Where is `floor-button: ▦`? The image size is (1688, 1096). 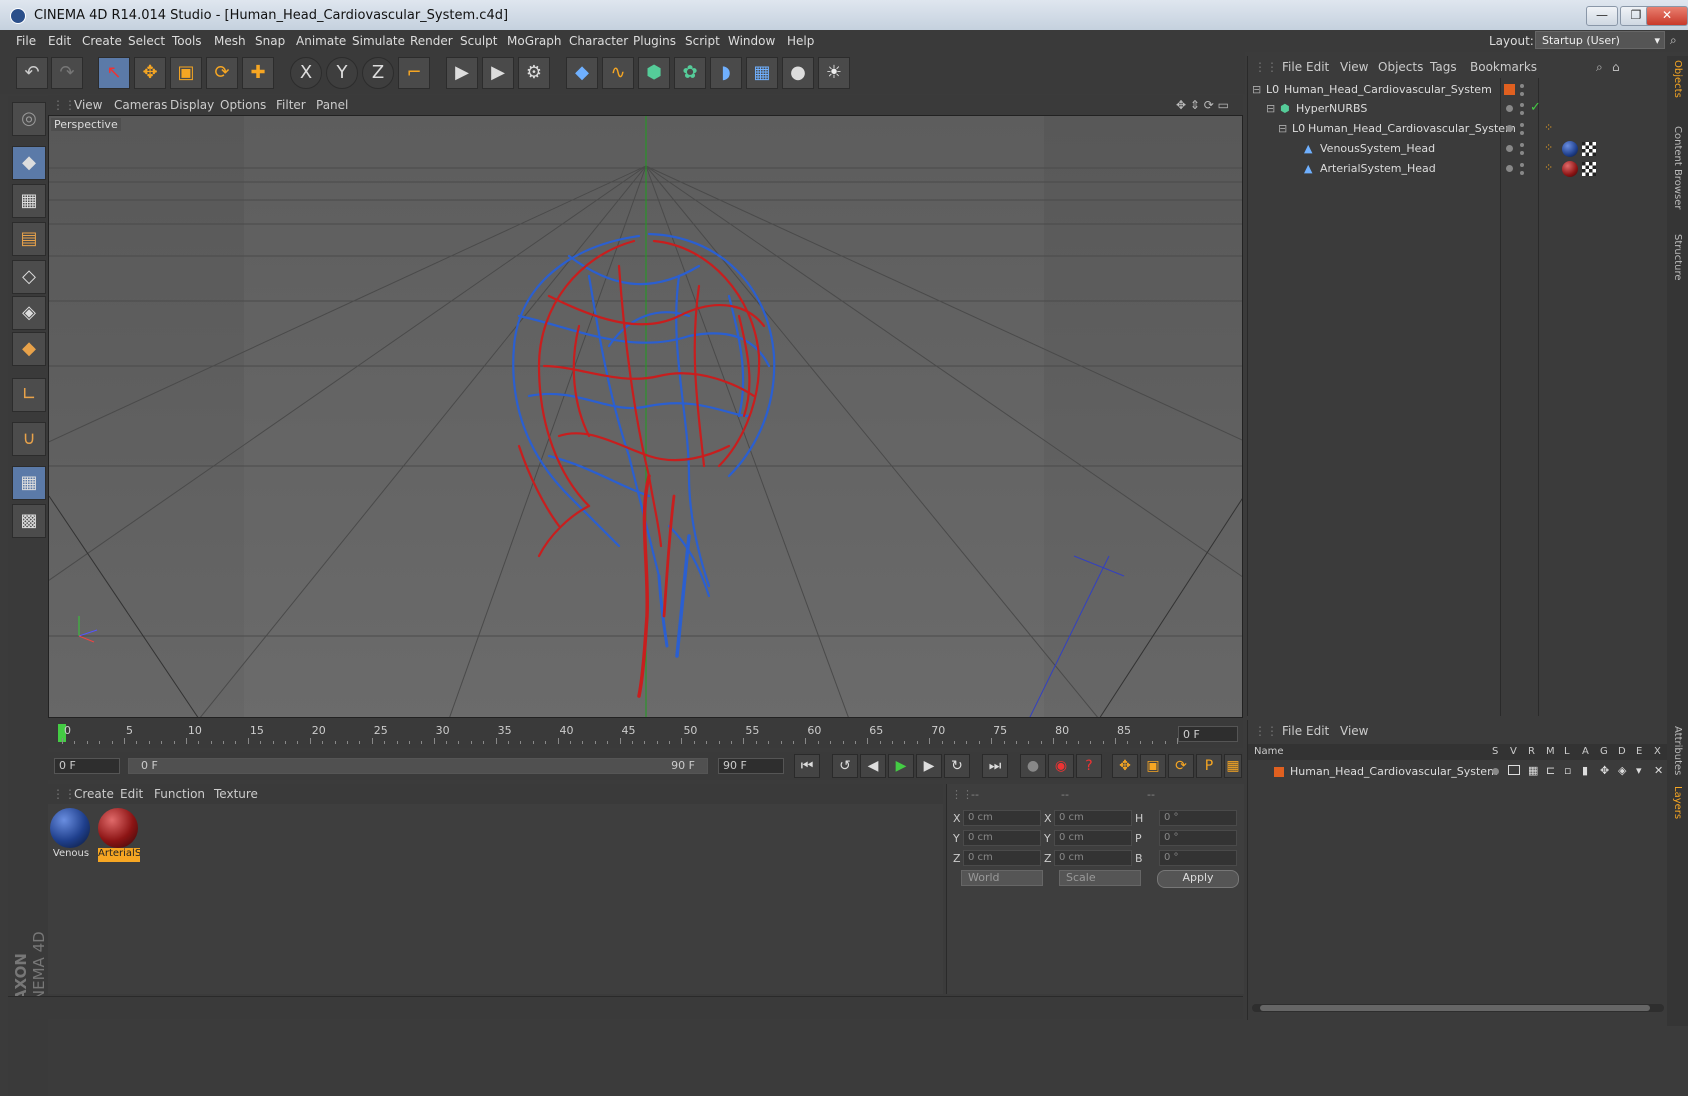 floor-button: ▦ is located at coordinates (762, 73).